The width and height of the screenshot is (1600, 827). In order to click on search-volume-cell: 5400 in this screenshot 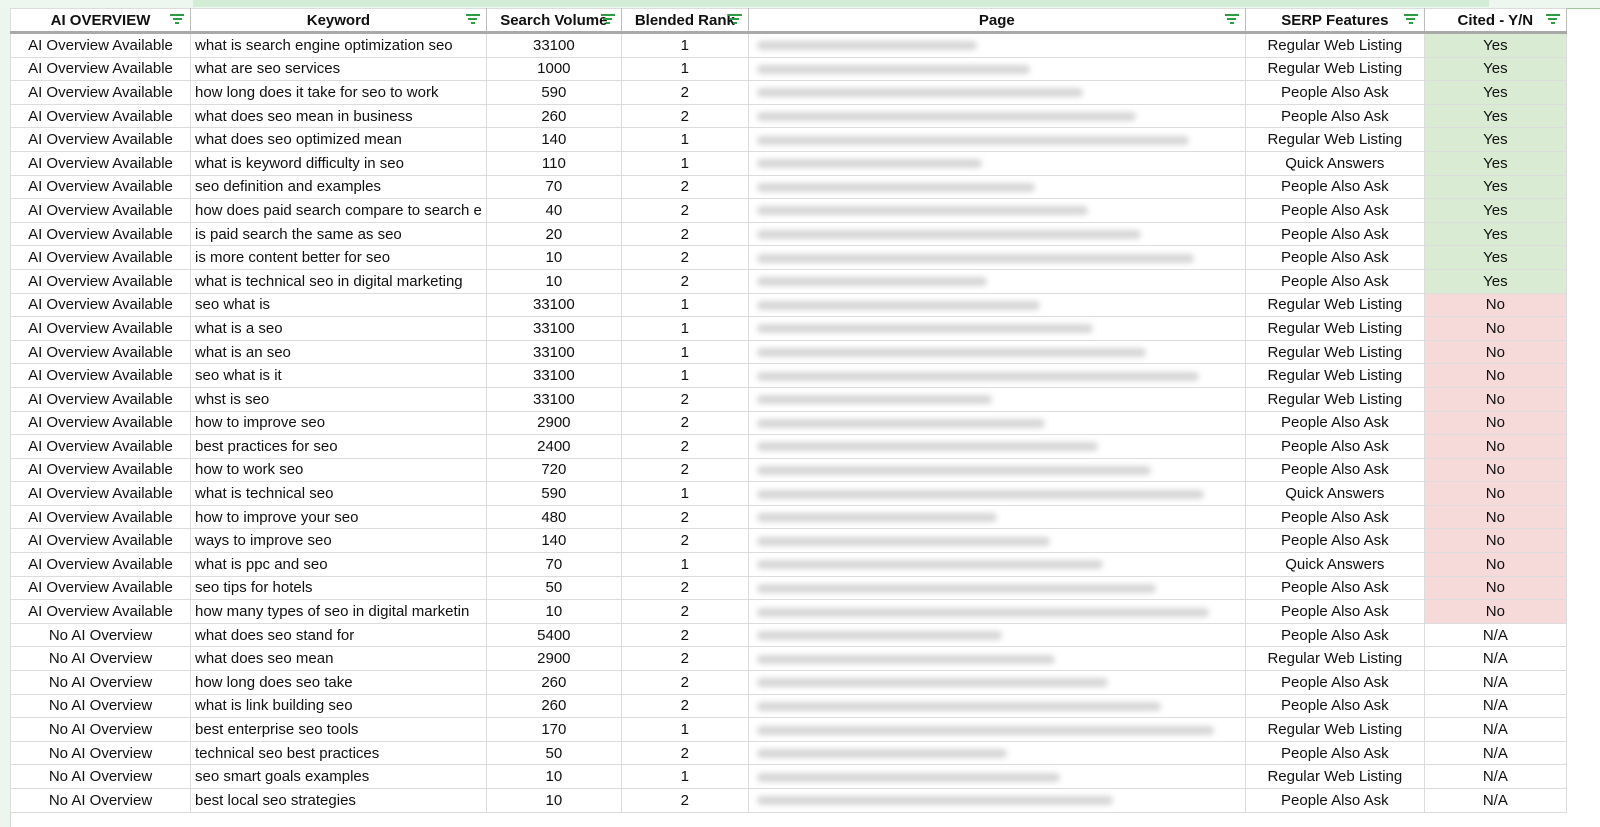, I will do `click(553, 635)`.